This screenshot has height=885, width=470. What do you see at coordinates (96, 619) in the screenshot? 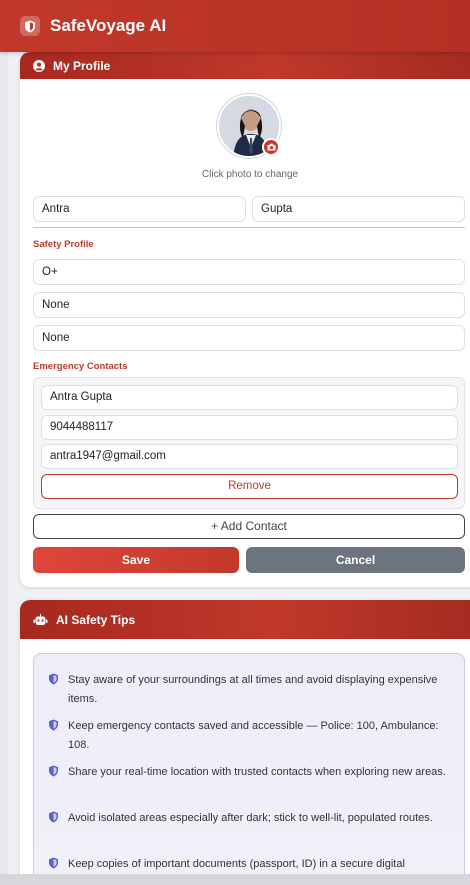
I see `tips-card-title: AI Safety Tips` at bounding box center [96, 619].